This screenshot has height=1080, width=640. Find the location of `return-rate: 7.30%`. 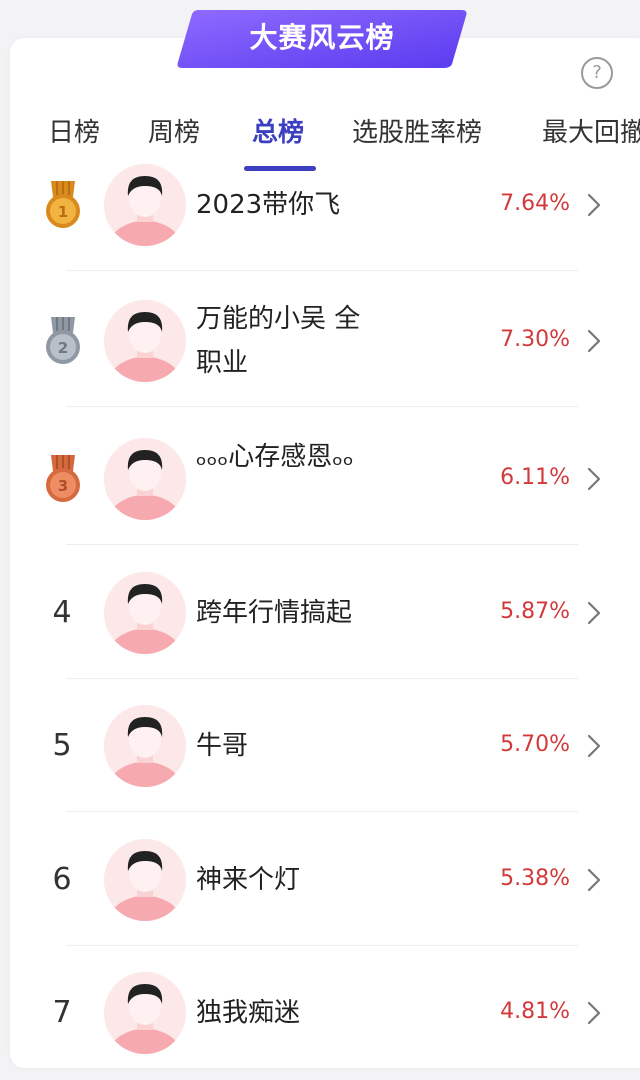

return-rate: 7.30% is located at coordinates (535, 339).